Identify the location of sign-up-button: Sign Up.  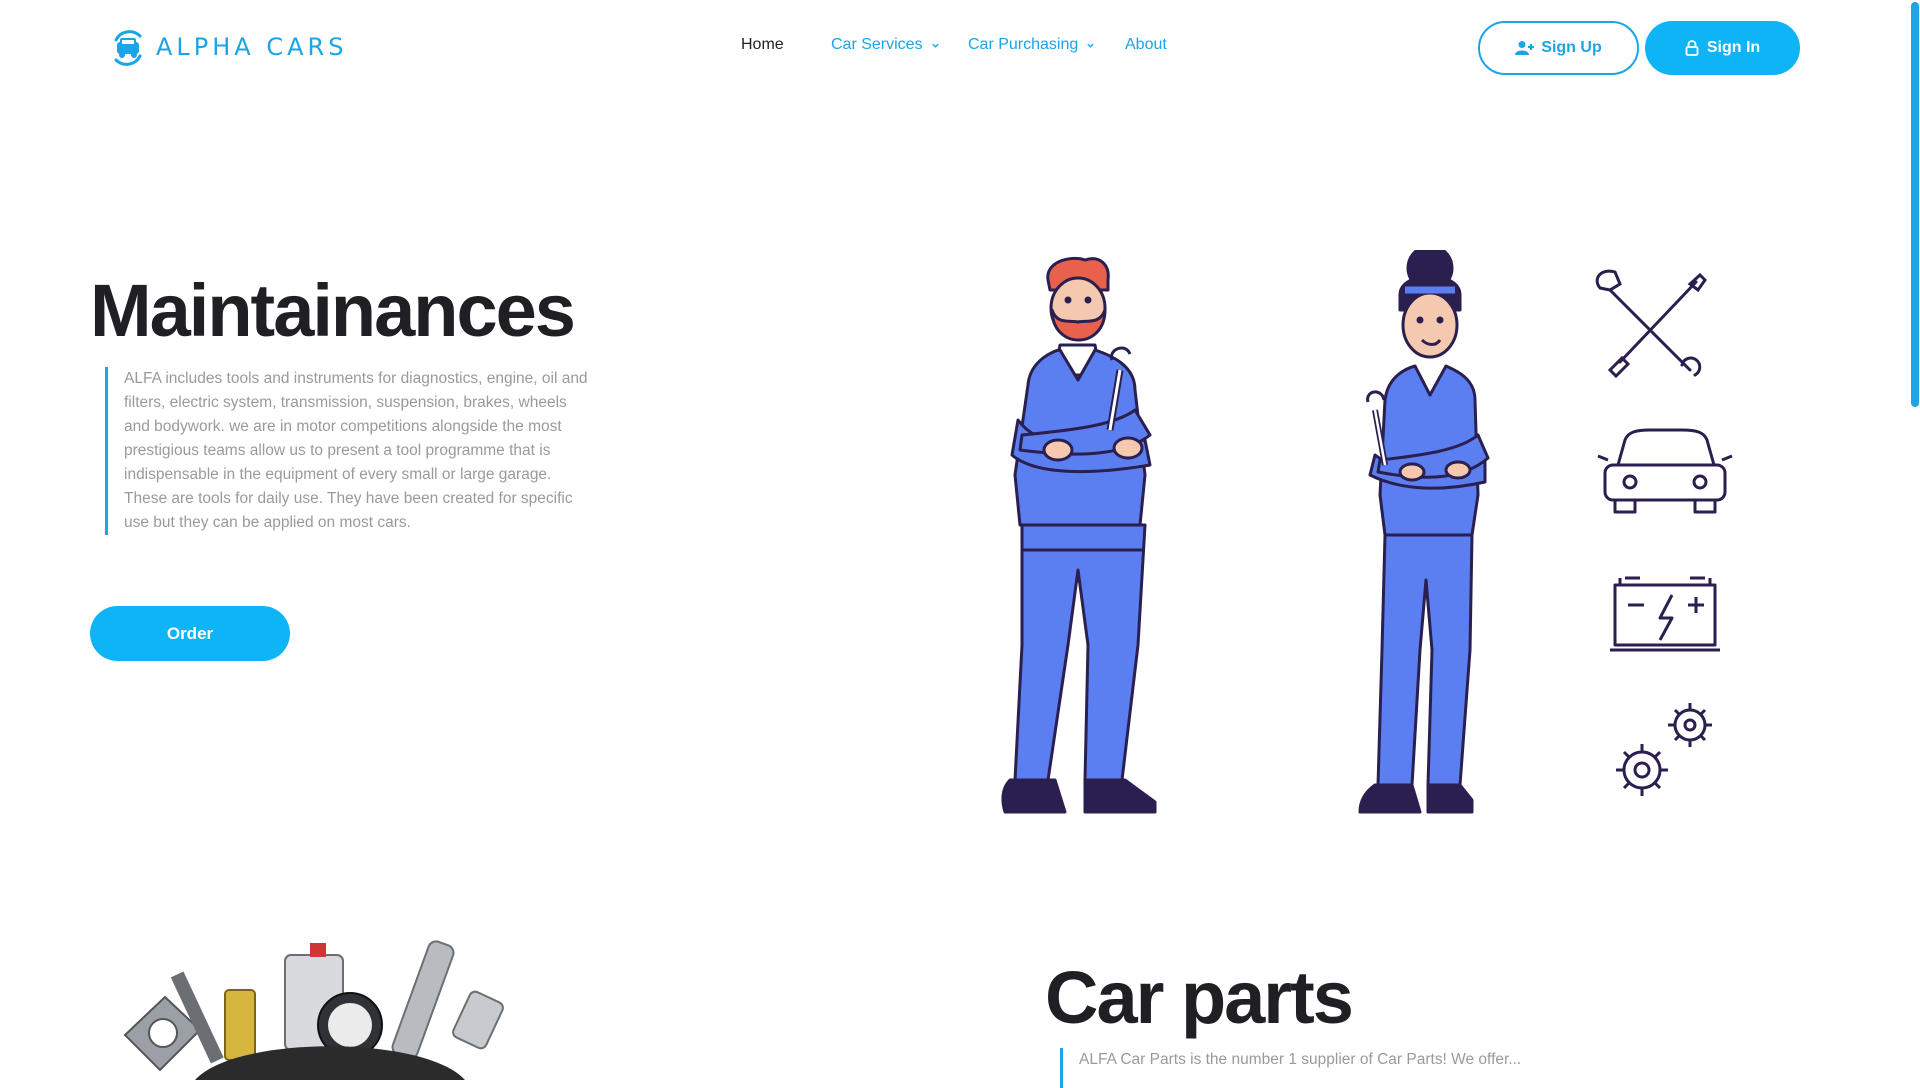
(1558, 48).